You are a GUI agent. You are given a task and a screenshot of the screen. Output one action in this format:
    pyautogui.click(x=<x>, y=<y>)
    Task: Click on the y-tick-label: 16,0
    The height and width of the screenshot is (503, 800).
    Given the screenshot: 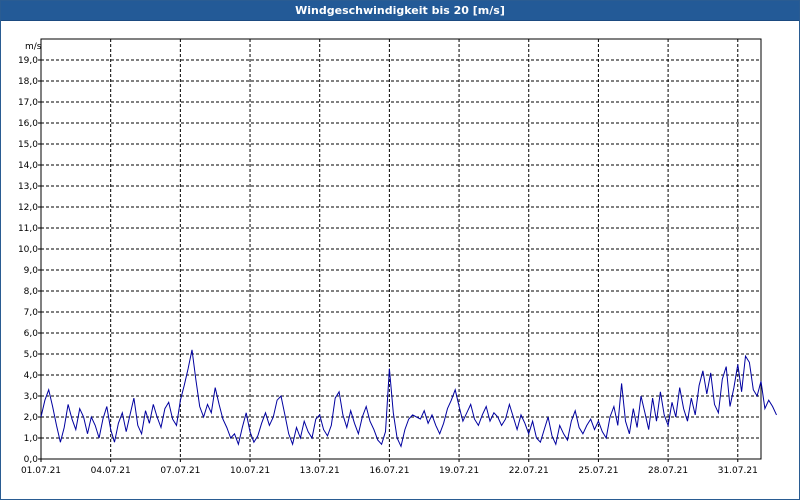 What is the action you would take?
    pyautogui.click(x=28, y=124)
    